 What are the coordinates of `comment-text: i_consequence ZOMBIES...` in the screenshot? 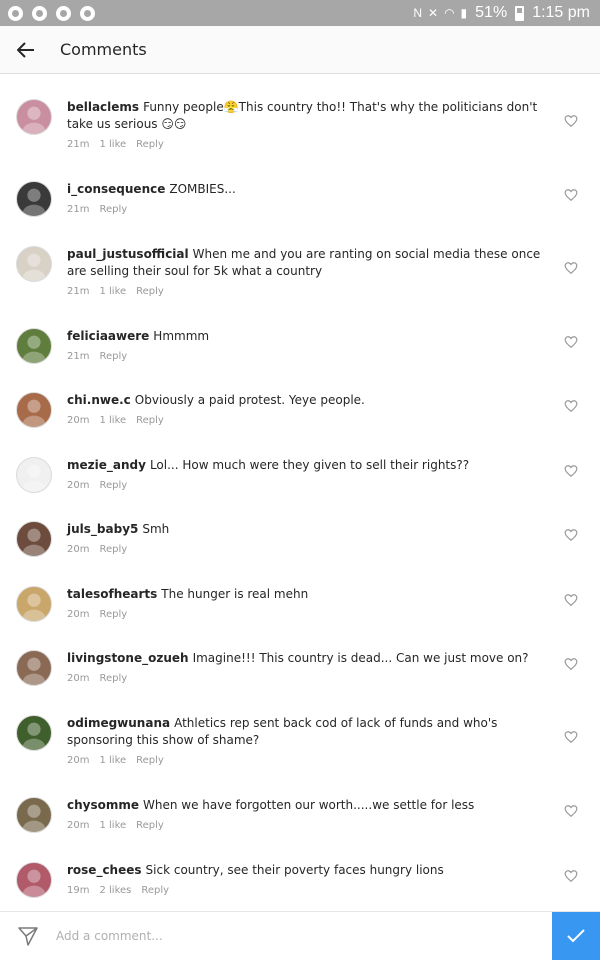 It's located at (312, 189).